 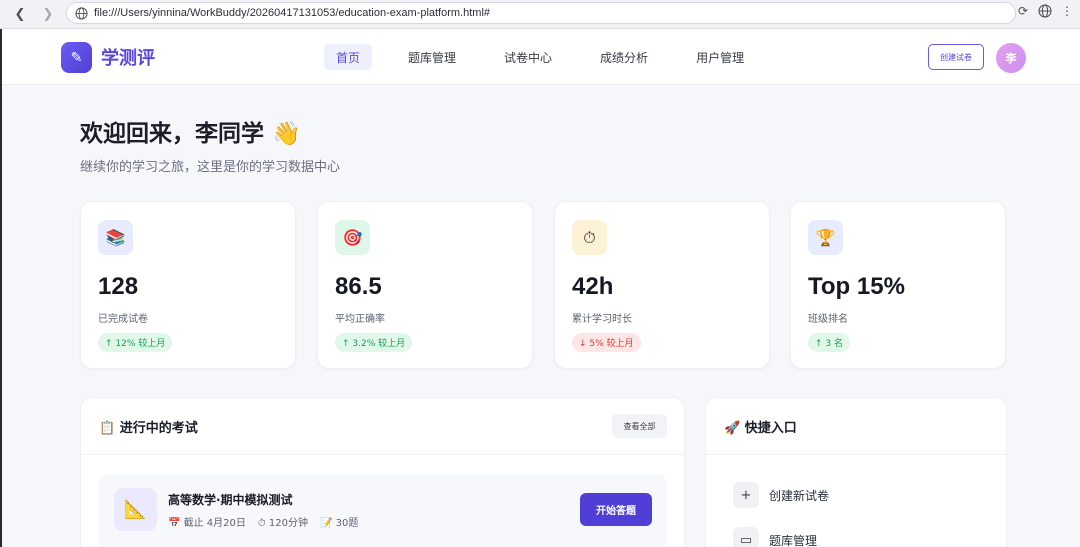 What do you see at coordinates (1011, 58) in the screenshot?
I see `avatar: 李` at bounding box center [1011, 58].